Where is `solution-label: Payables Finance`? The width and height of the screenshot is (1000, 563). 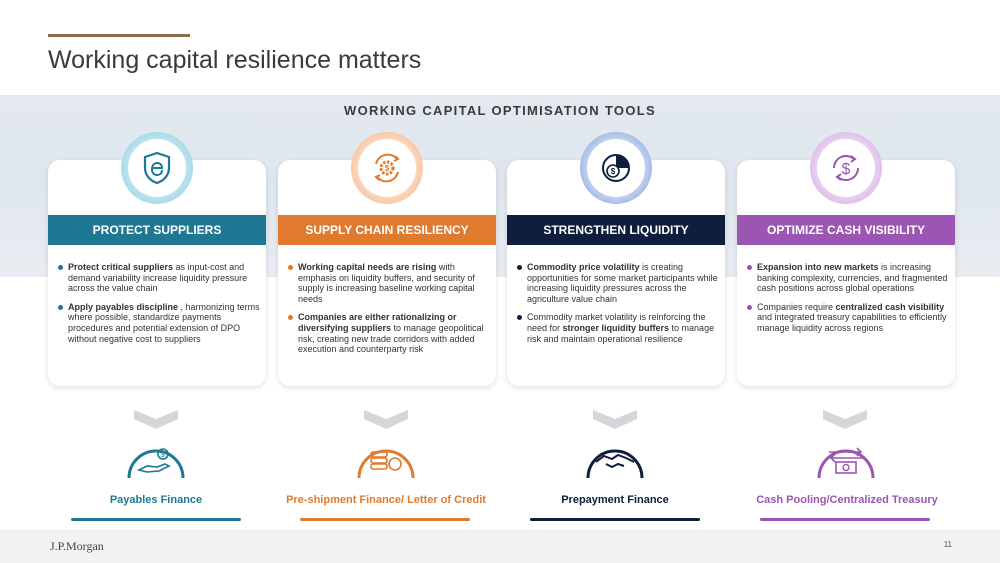 solution-label: Payables Finance is located at coordinates (156, 500).